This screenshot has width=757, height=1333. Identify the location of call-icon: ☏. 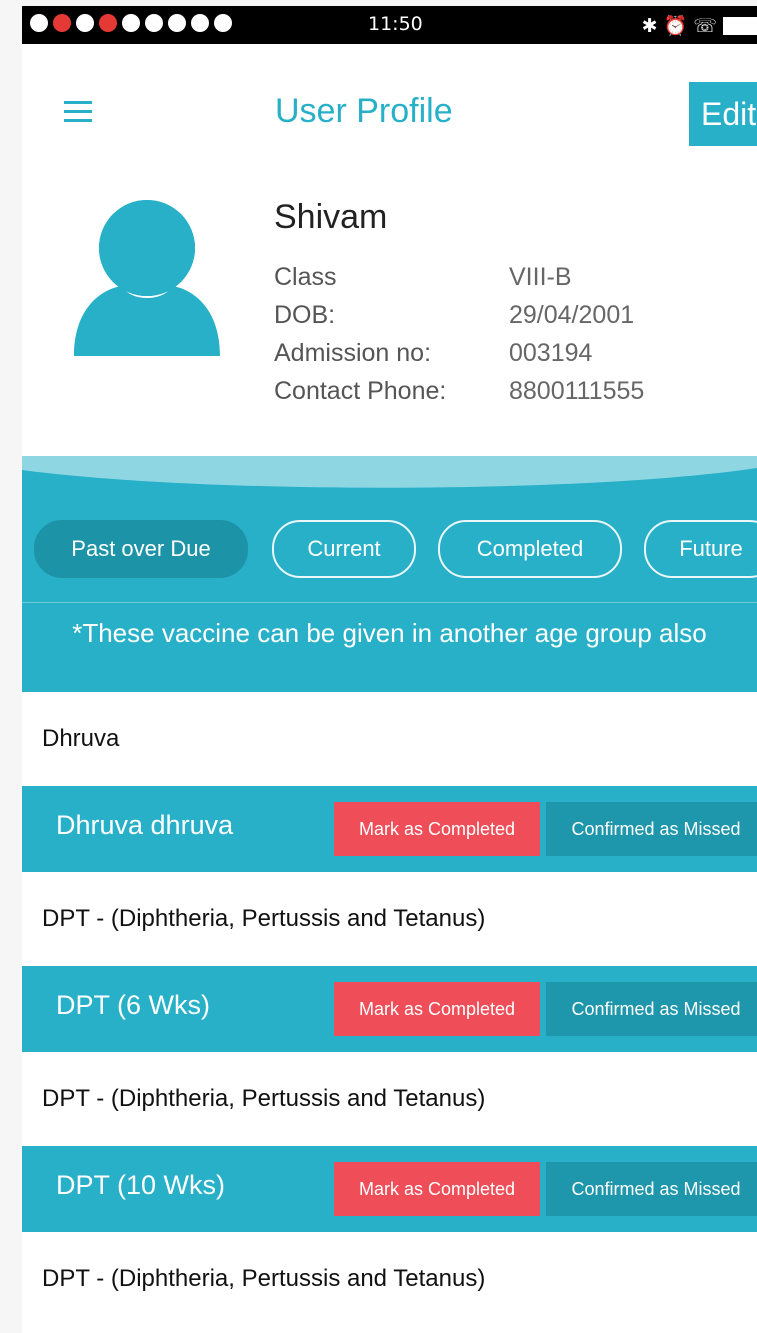
(705, 25).